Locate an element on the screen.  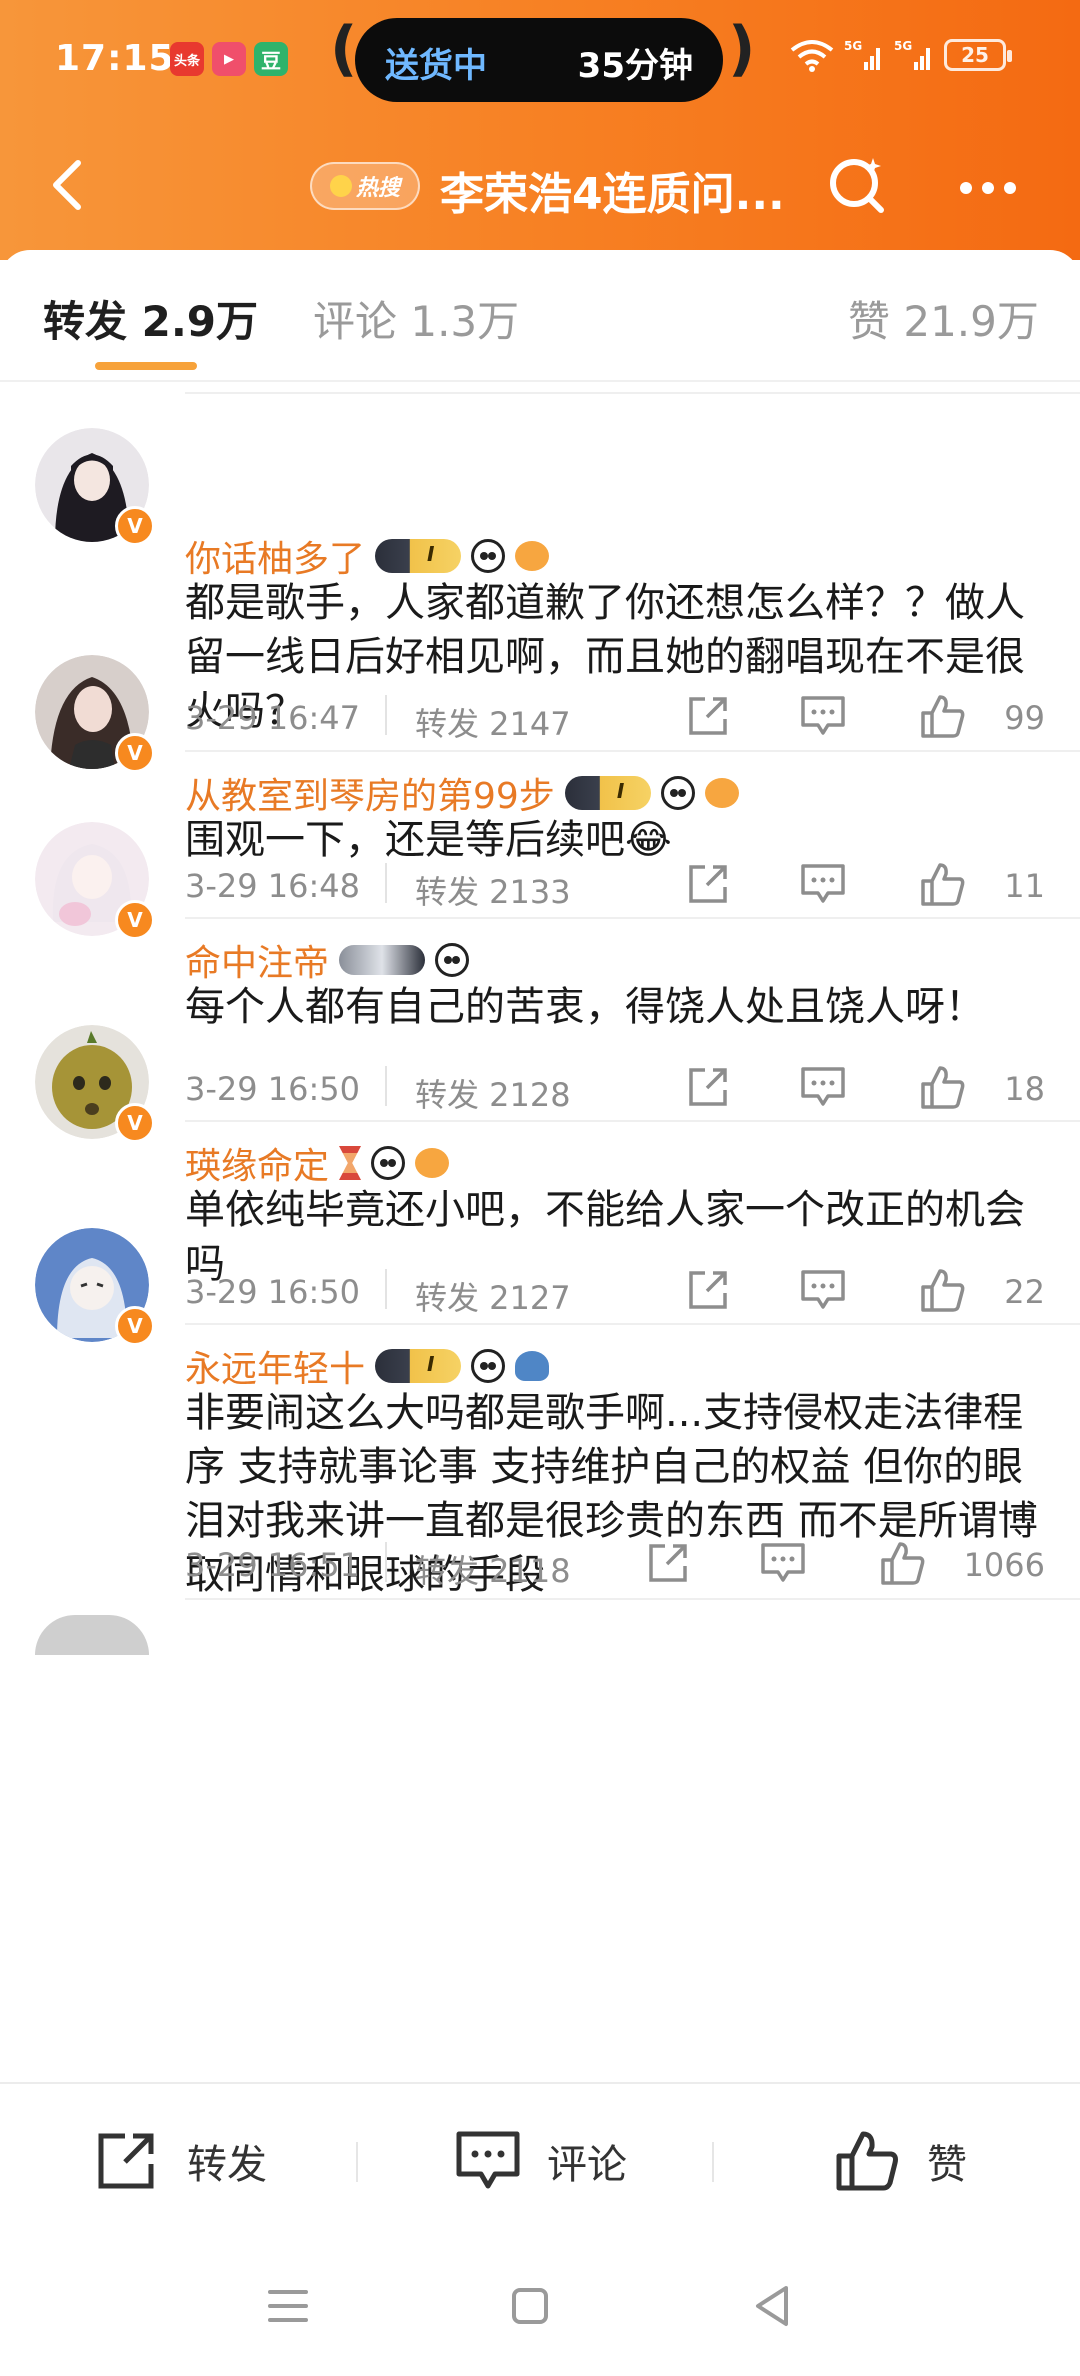
username: 你话柚多了 is located at coordinates (275, 556).